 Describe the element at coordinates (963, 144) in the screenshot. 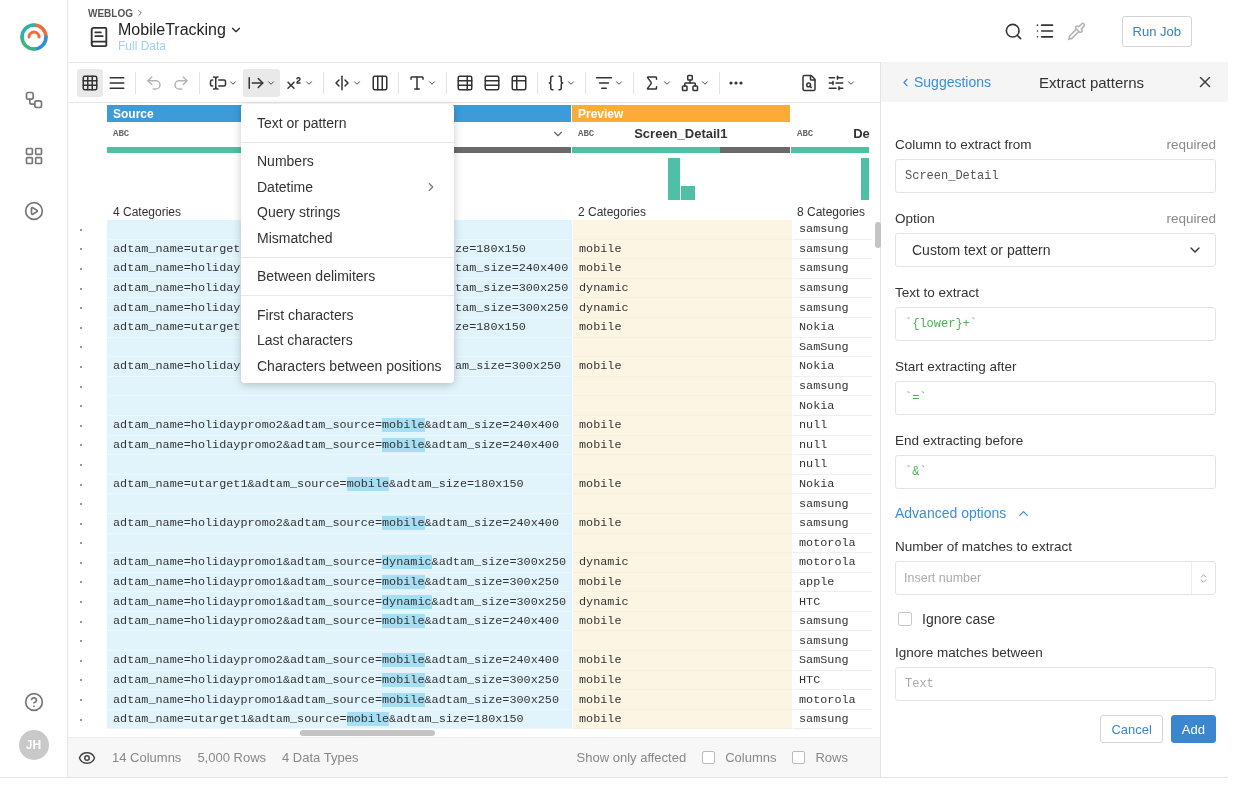

I see `field-label: Column to extract from` at that location.